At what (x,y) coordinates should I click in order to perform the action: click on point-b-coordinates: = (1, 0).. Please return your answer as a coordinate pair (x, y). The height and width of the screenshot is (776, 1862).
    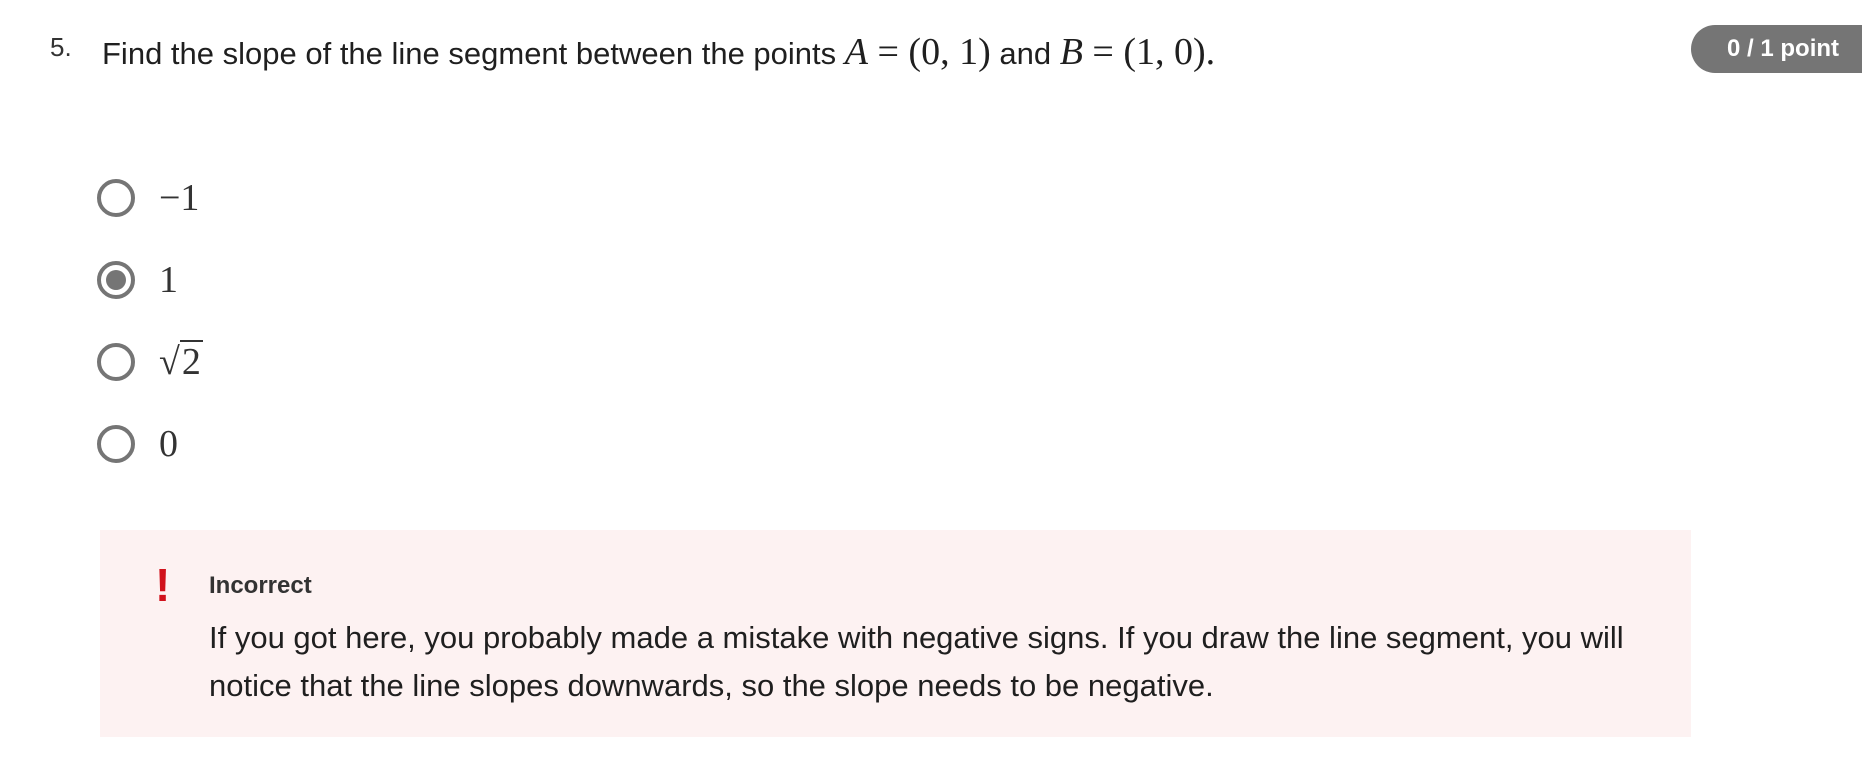
    Looking at the image, I should click on (1154, 52).